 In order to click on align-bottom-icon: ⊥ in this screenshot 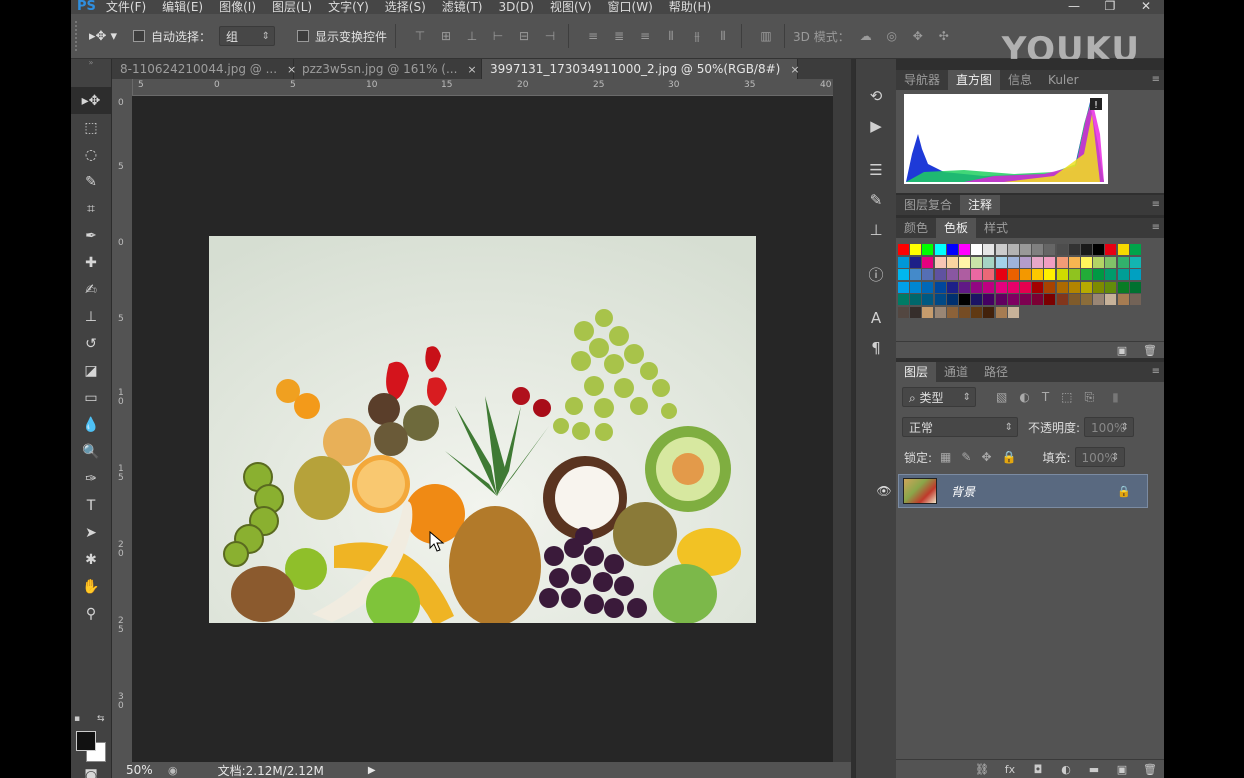, I will do `click(472, 36)`.